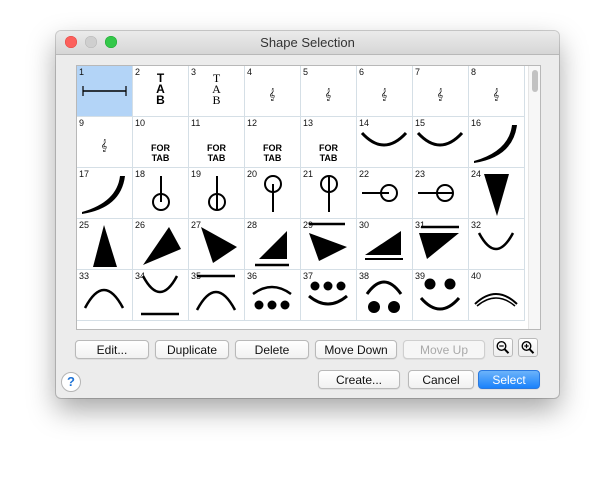 The height and width of the screenshot is (479, 615). Describe the element at coordinates (217, 91) in the screenshot. I see `shape-cell-3: 3TAB` at that location.